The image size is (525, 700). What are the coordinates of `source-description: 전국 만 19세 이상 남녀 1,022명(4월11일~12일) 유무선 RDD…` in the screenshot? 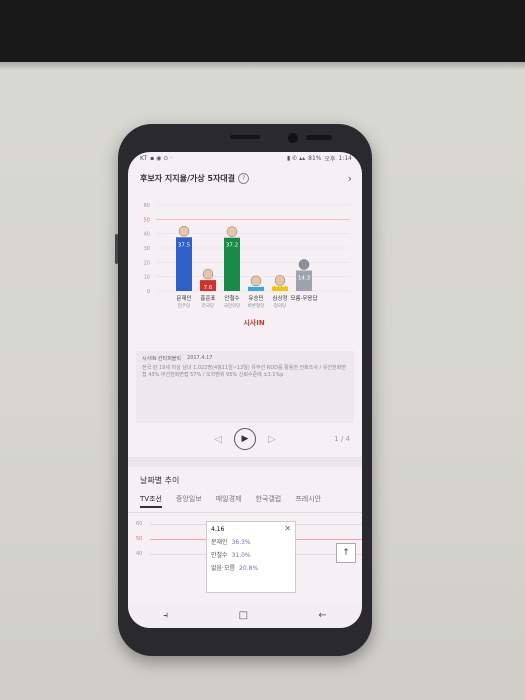 It's located at (244, 371).